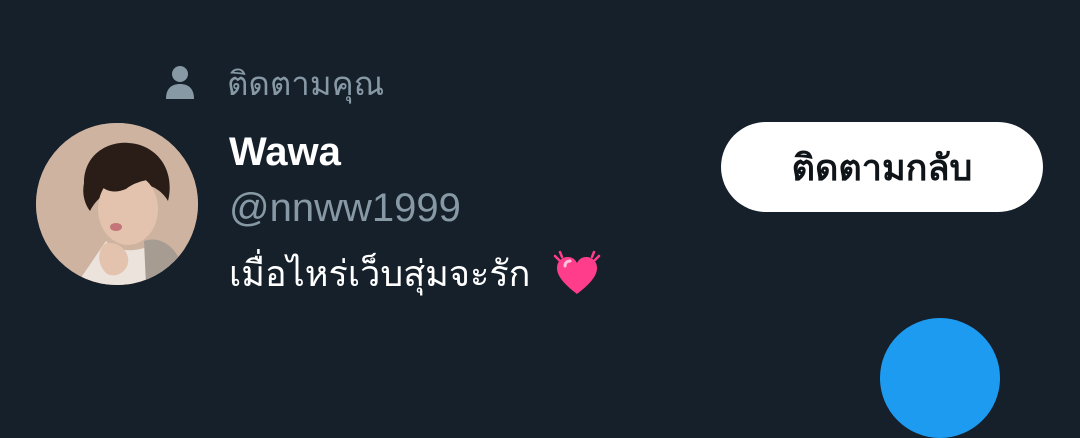 The image size is (1080, 438). What do you see at coordinates (117, 204) in the screenshot?
I see `avatar` at bounding box center [117, 204].